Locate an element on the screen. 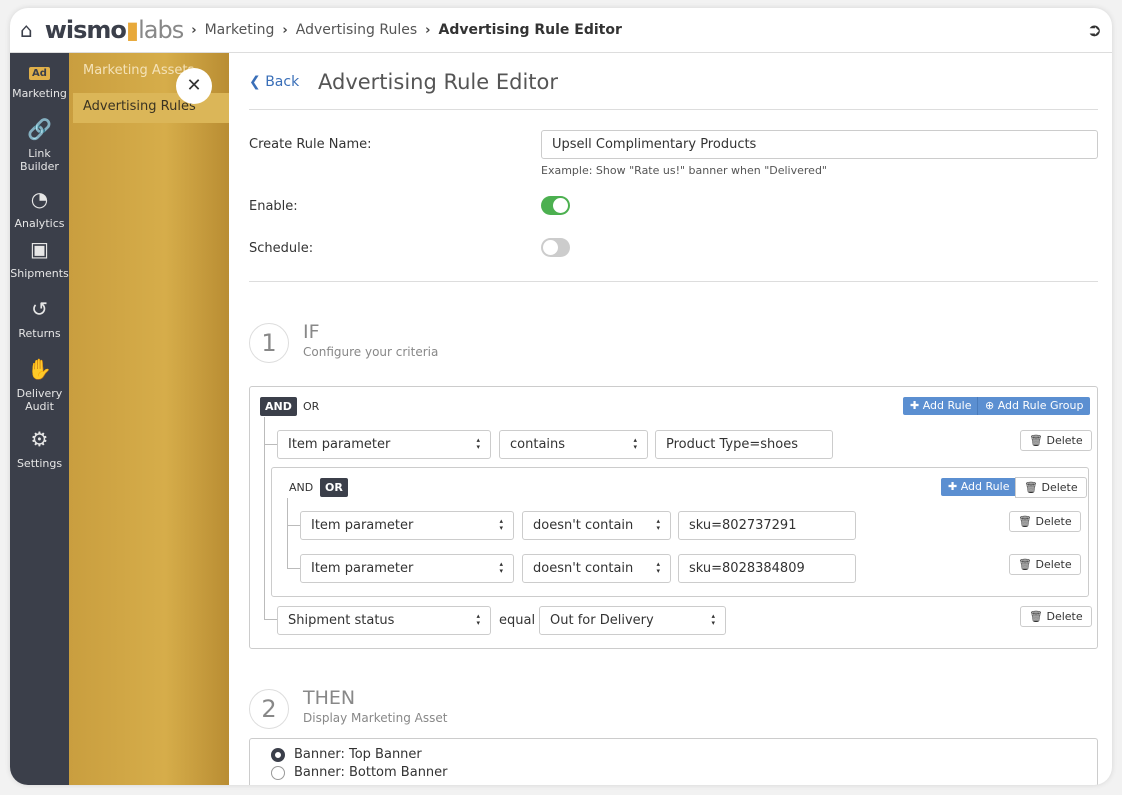 This screenshot has height=795, width=1122. enable-toggle is located at coordinates (555, 205).